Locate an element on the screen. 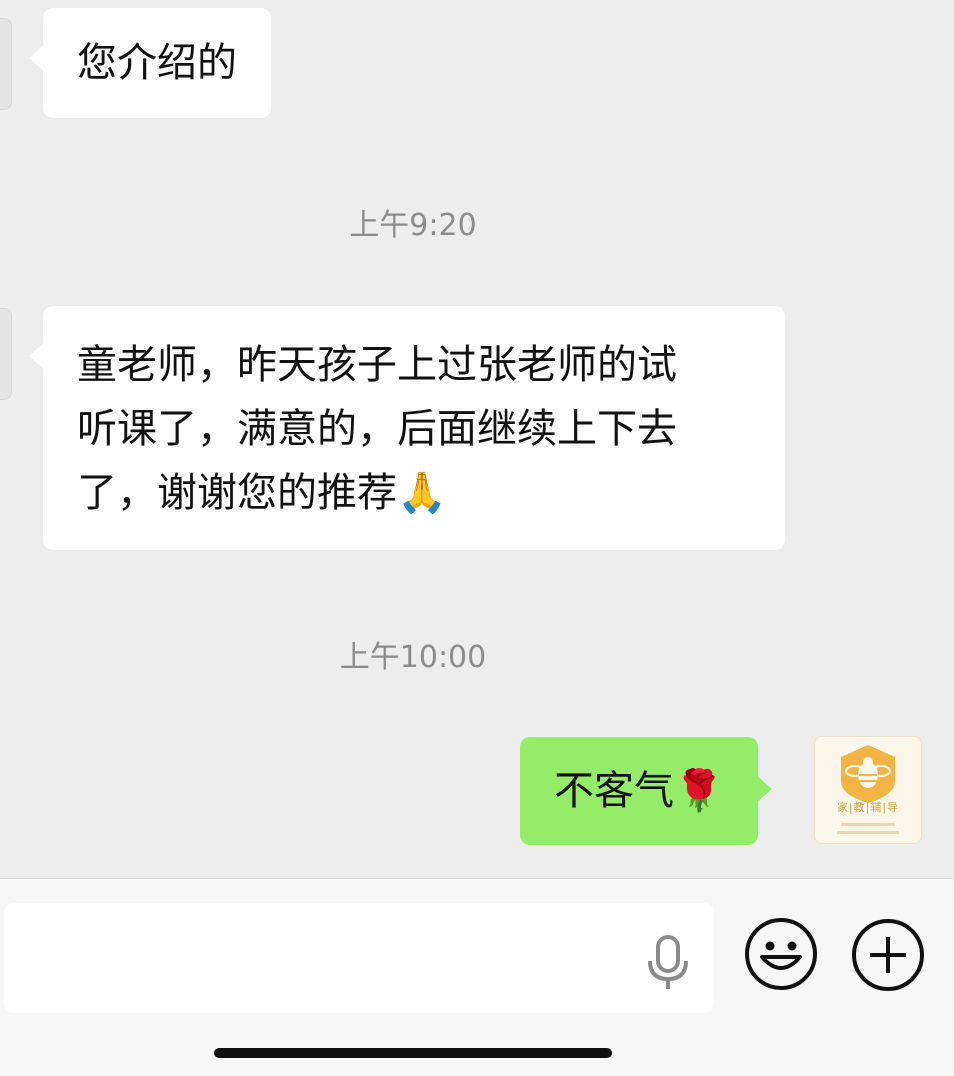 The width and height of the screenshot is (954, 1076). bee-logo-icon is located at coordinates (868, 789).